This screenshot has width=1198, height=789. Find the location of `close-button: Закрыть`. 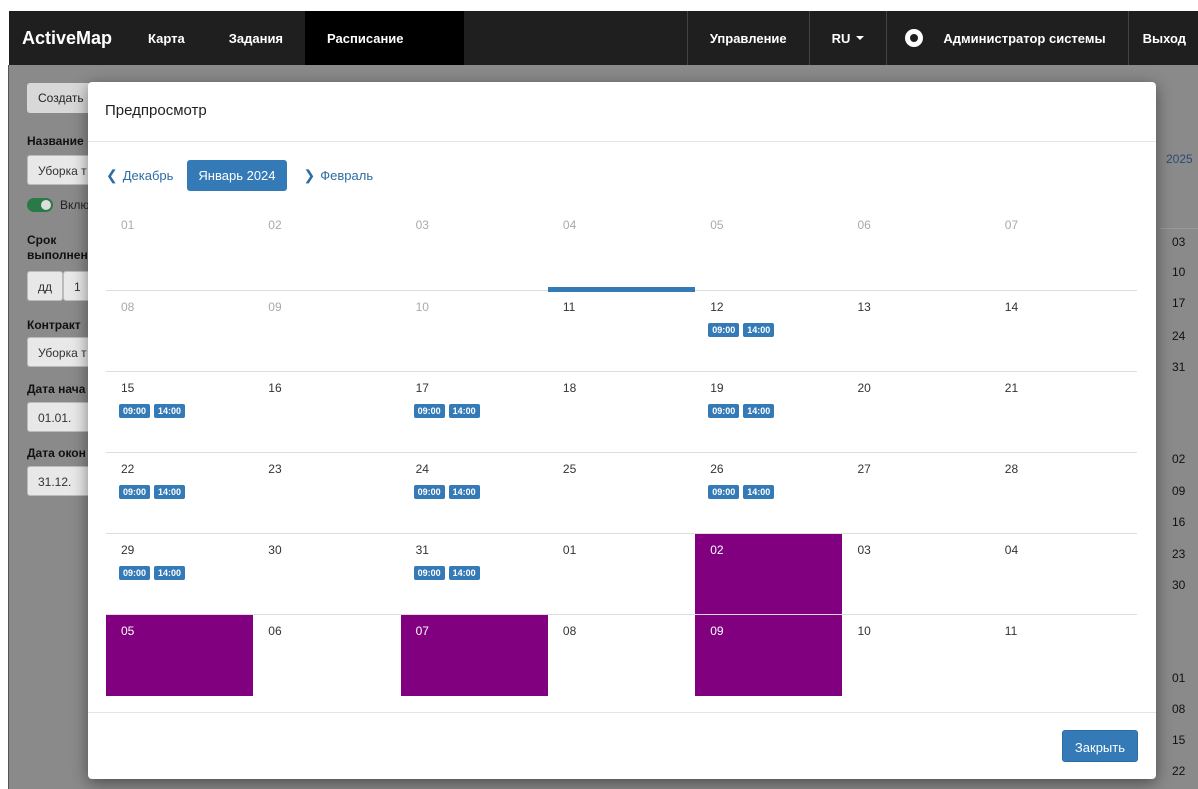

close-button: Закрыть is located at coordinates (1099, 746).